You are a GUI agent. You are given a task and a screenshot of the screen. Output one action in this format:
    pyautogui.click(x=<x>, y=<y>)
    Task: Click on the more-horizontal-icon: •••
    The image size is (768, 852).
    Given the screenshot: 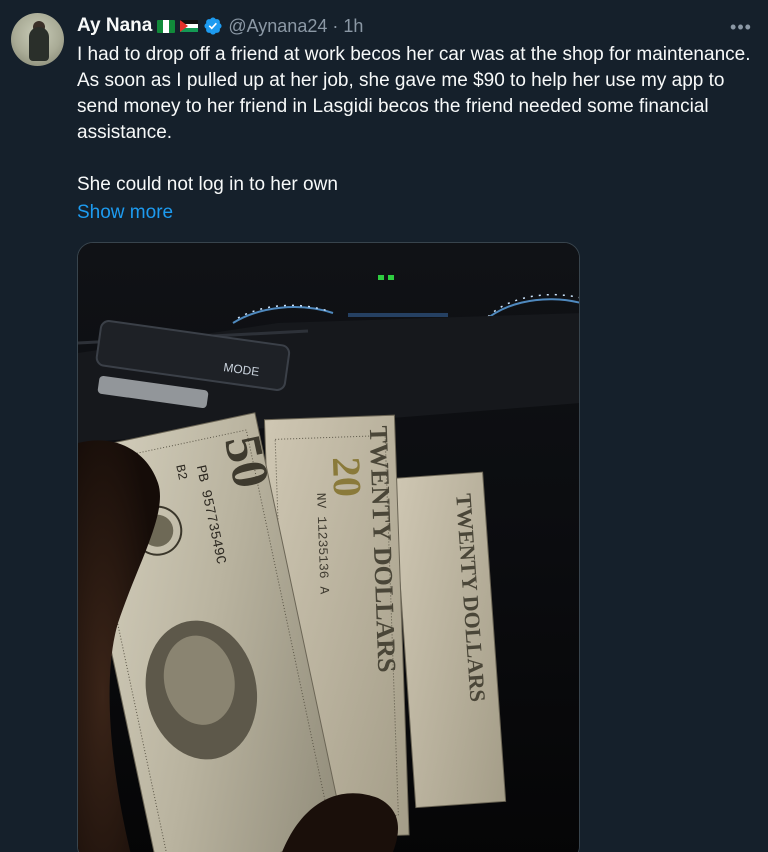 What is the action you would take?
    pyautogui.click(x=741, y=26)
    